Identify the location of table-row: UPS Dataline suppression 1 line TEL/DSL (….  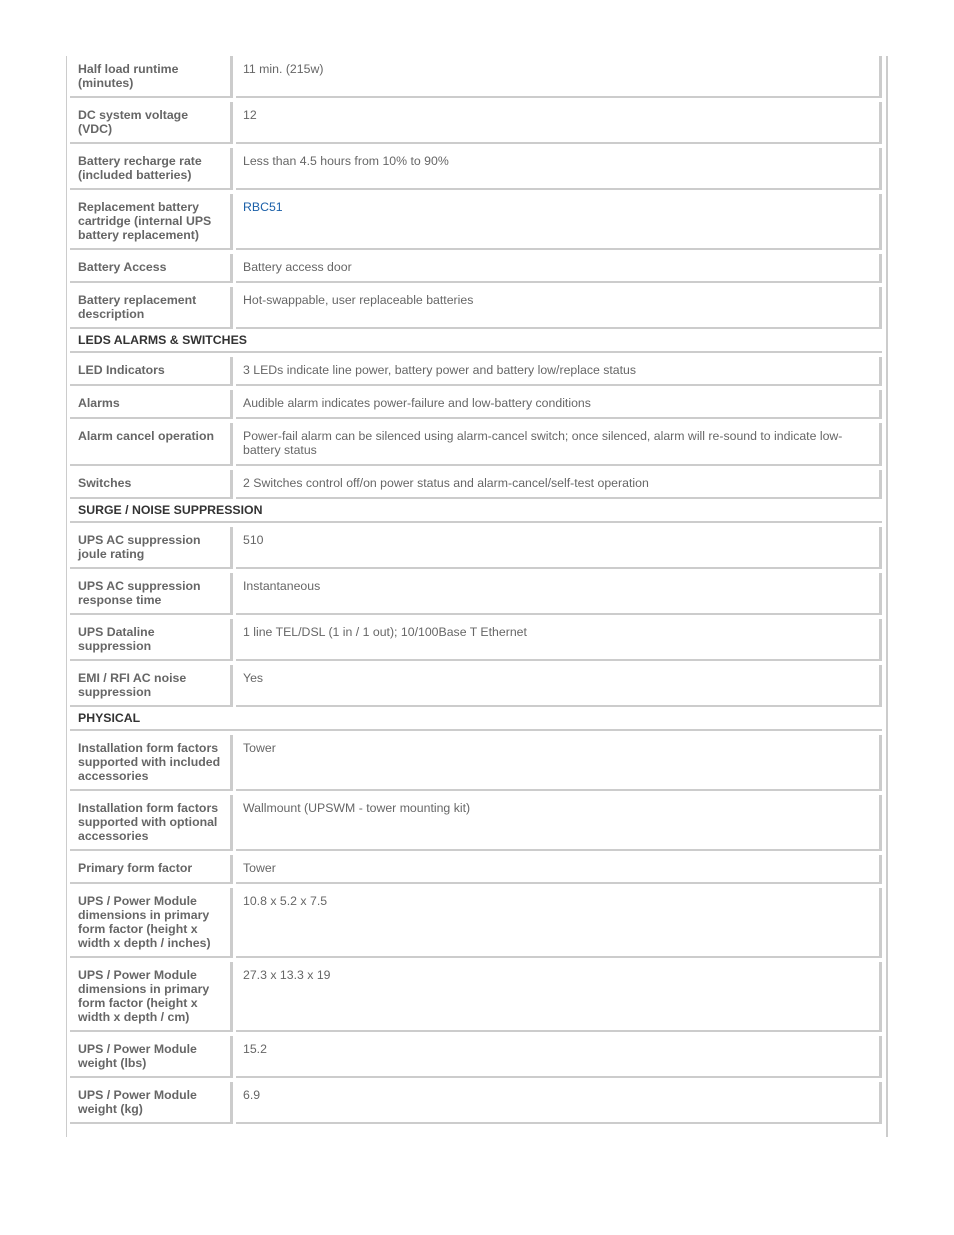
(476, 640).